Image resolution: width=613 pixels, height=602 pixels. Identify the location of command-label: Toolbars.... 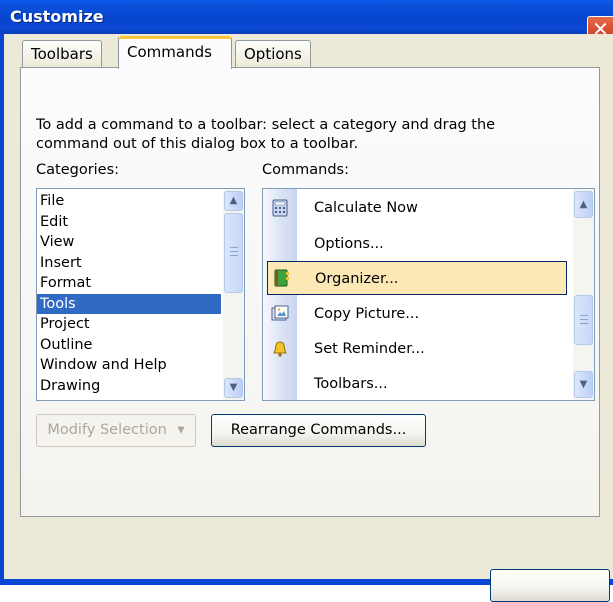
(351, 384).